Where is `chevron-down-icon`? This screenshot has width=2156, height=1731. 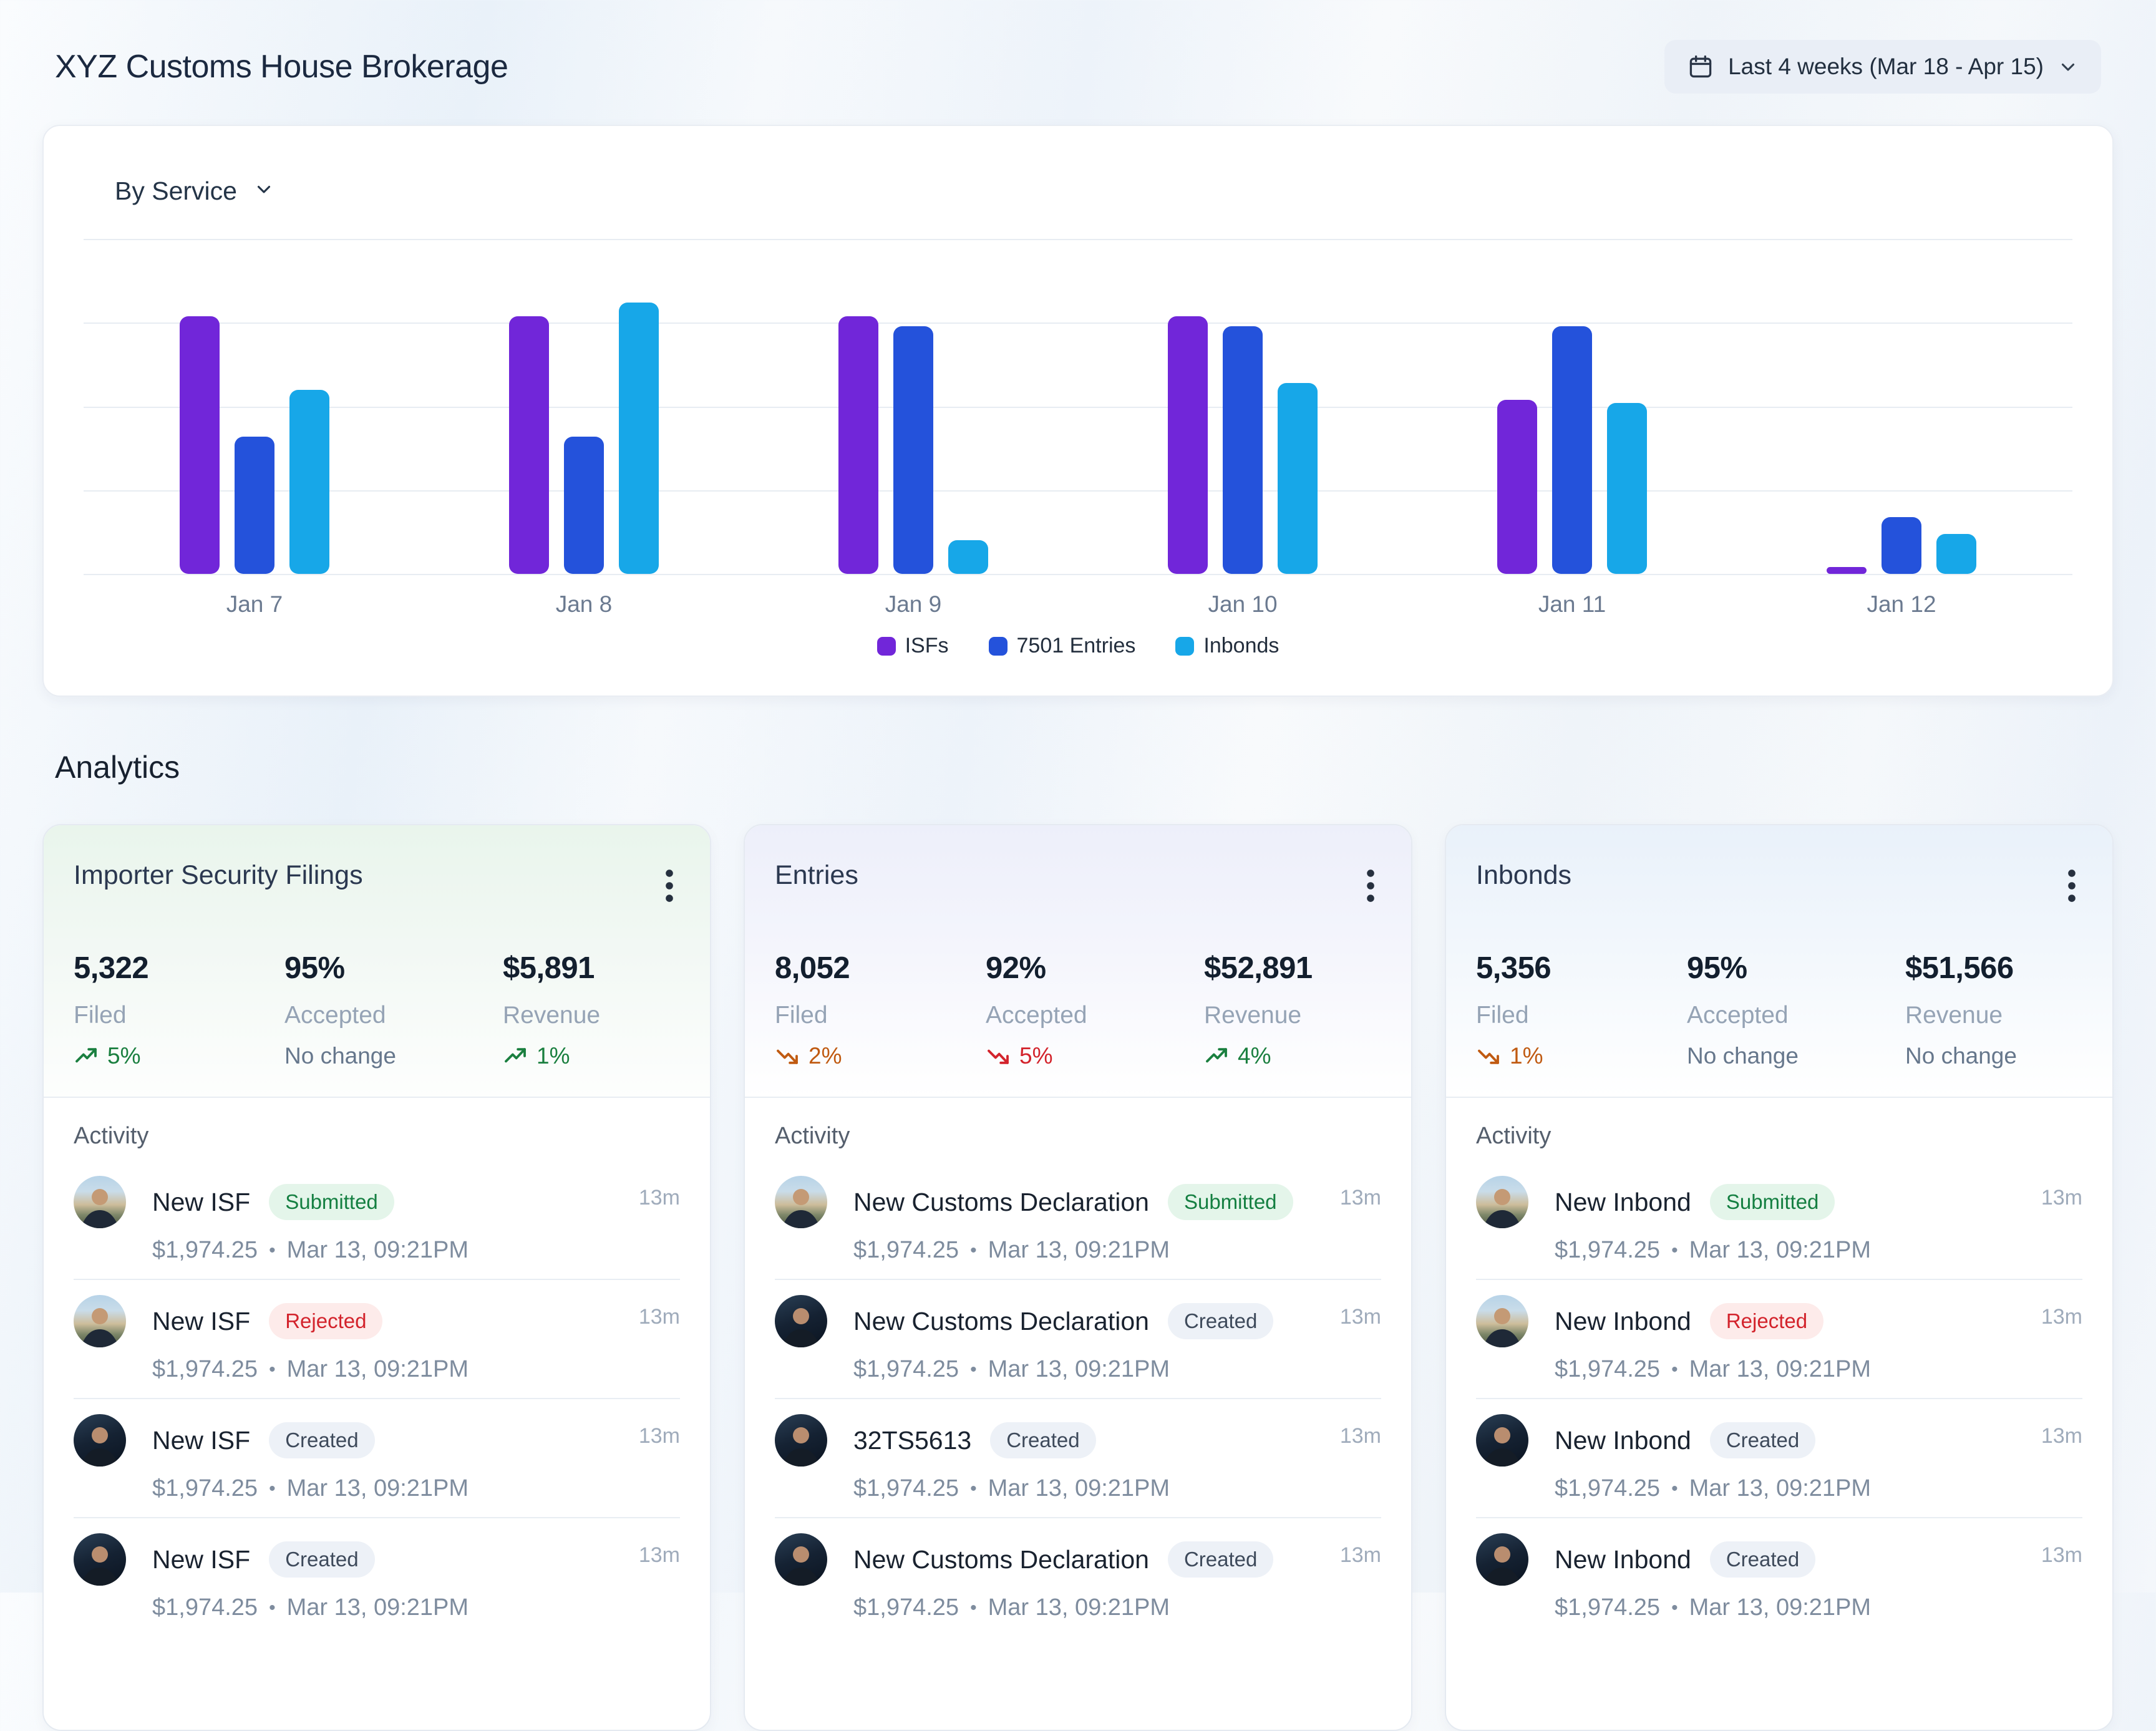 chevron-down-icon is located at coordinates (2068, 66).